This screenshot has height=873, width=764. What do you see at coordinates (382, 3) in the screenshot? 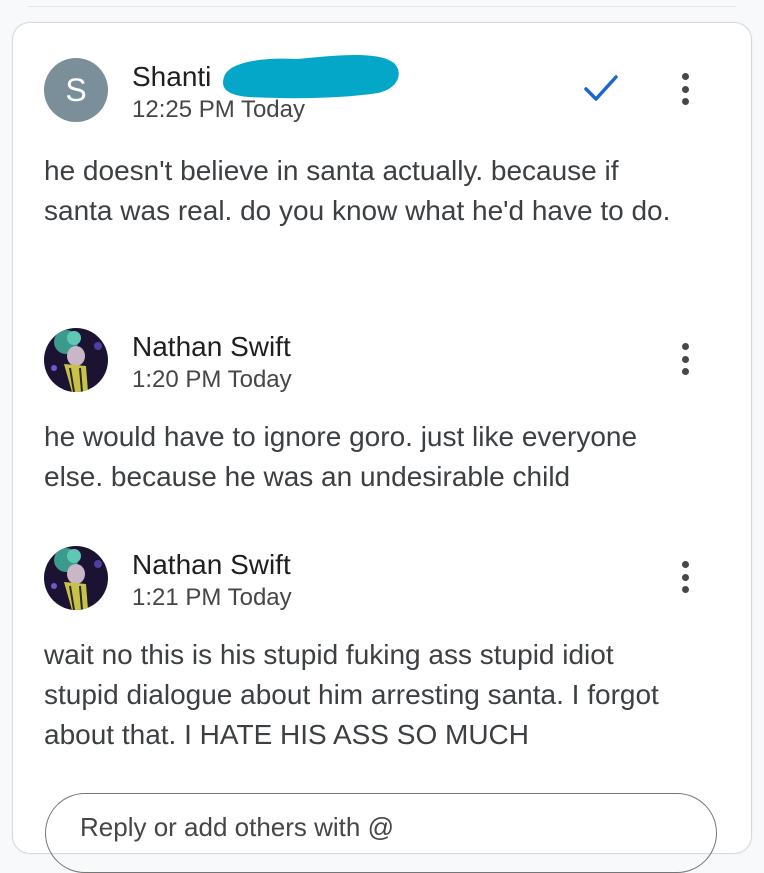
I see `previous-card-edge` at bounding box center [382, 3].